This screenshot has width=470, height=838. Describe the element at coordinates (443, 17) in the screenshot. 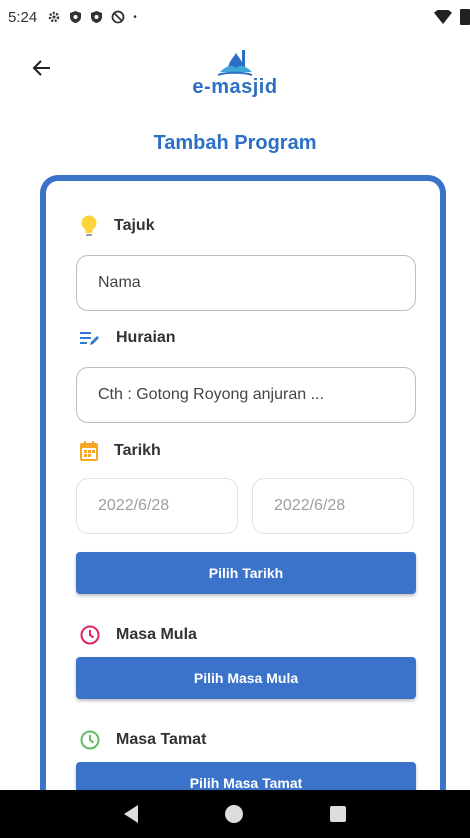

I see `wifi-icon` at that location.